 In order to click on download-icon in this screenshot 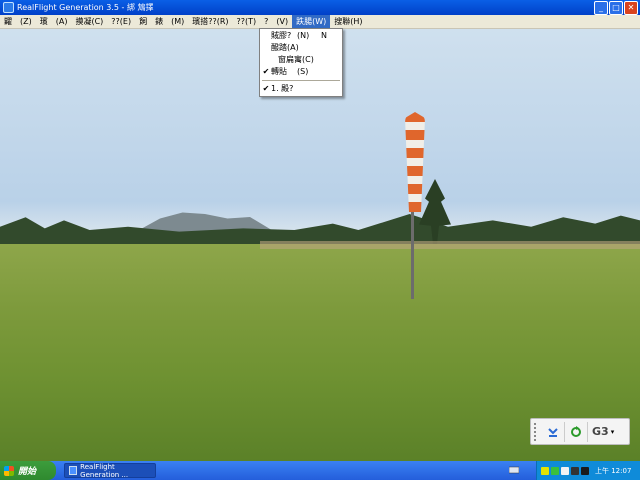, I will do `click(553, 431)`.